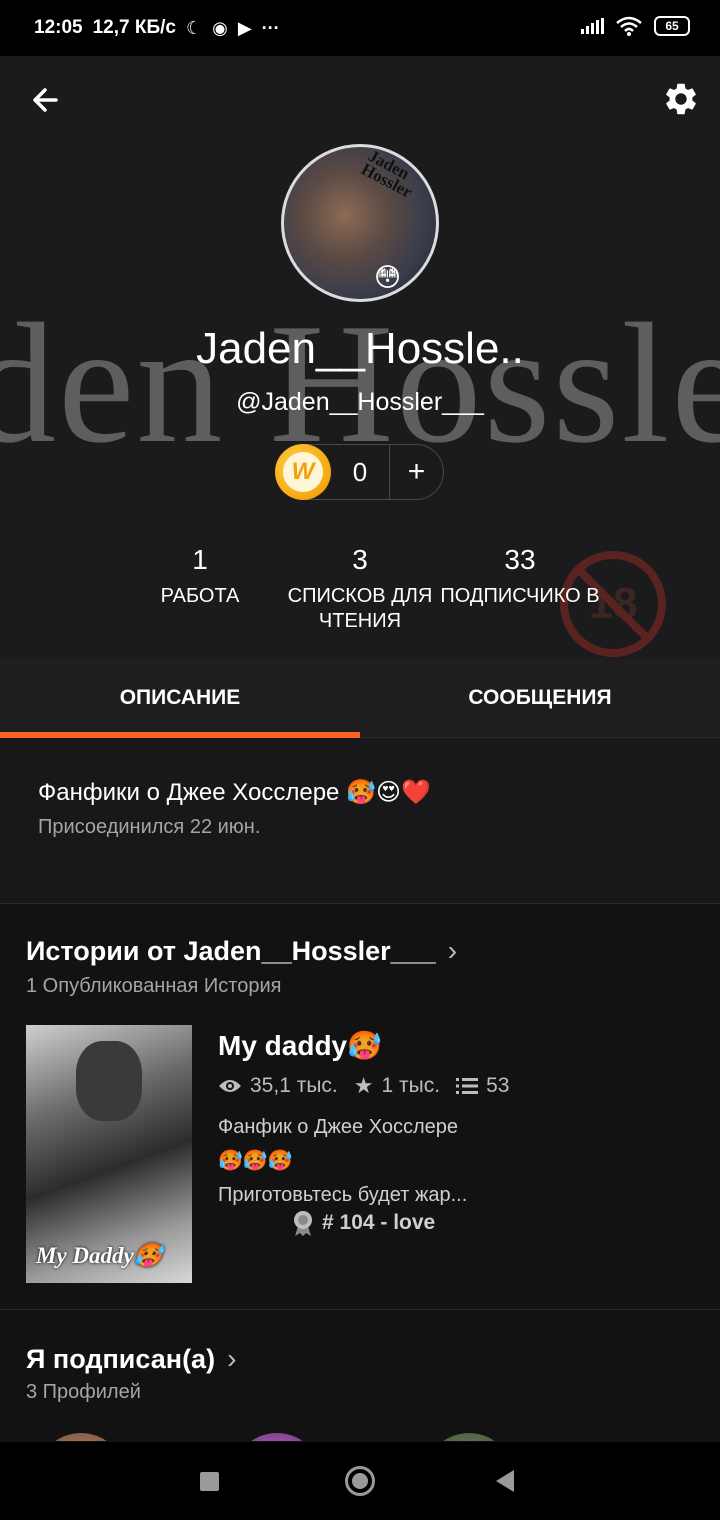 The image size is (720, 1520). I want to click on stat-reading-lists-value: 3, so click(360, 559).